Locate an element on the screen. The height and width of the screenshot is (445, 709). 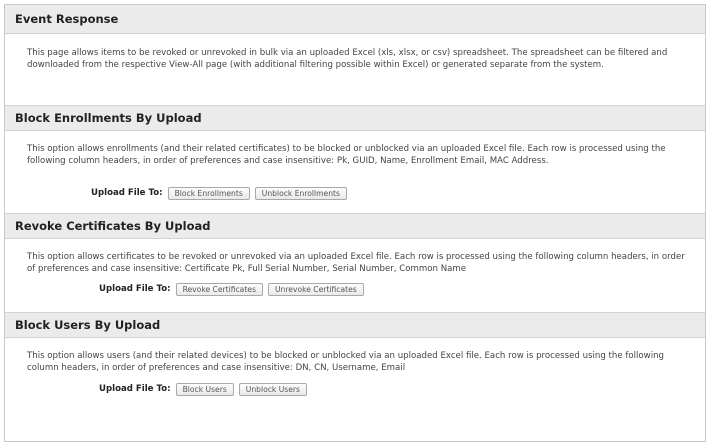
unblock-enrollments-button: Unblock Enrollments is located at coordinates (300, 193).